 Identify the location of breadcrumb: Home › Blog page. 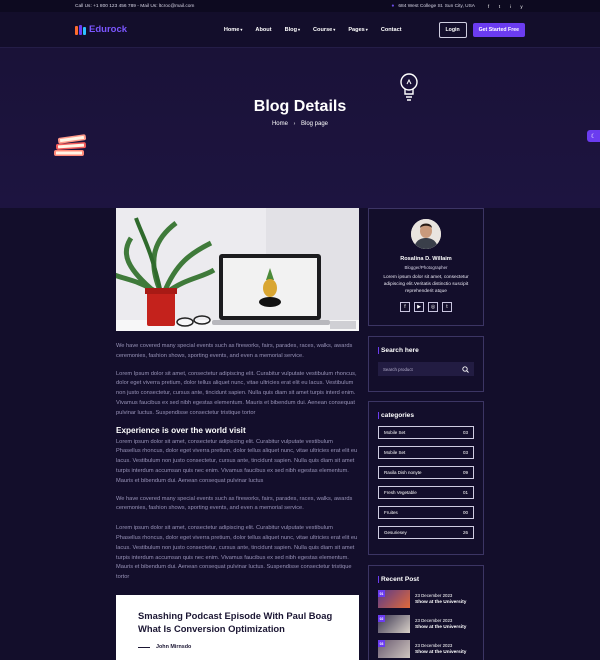
(300, 124).